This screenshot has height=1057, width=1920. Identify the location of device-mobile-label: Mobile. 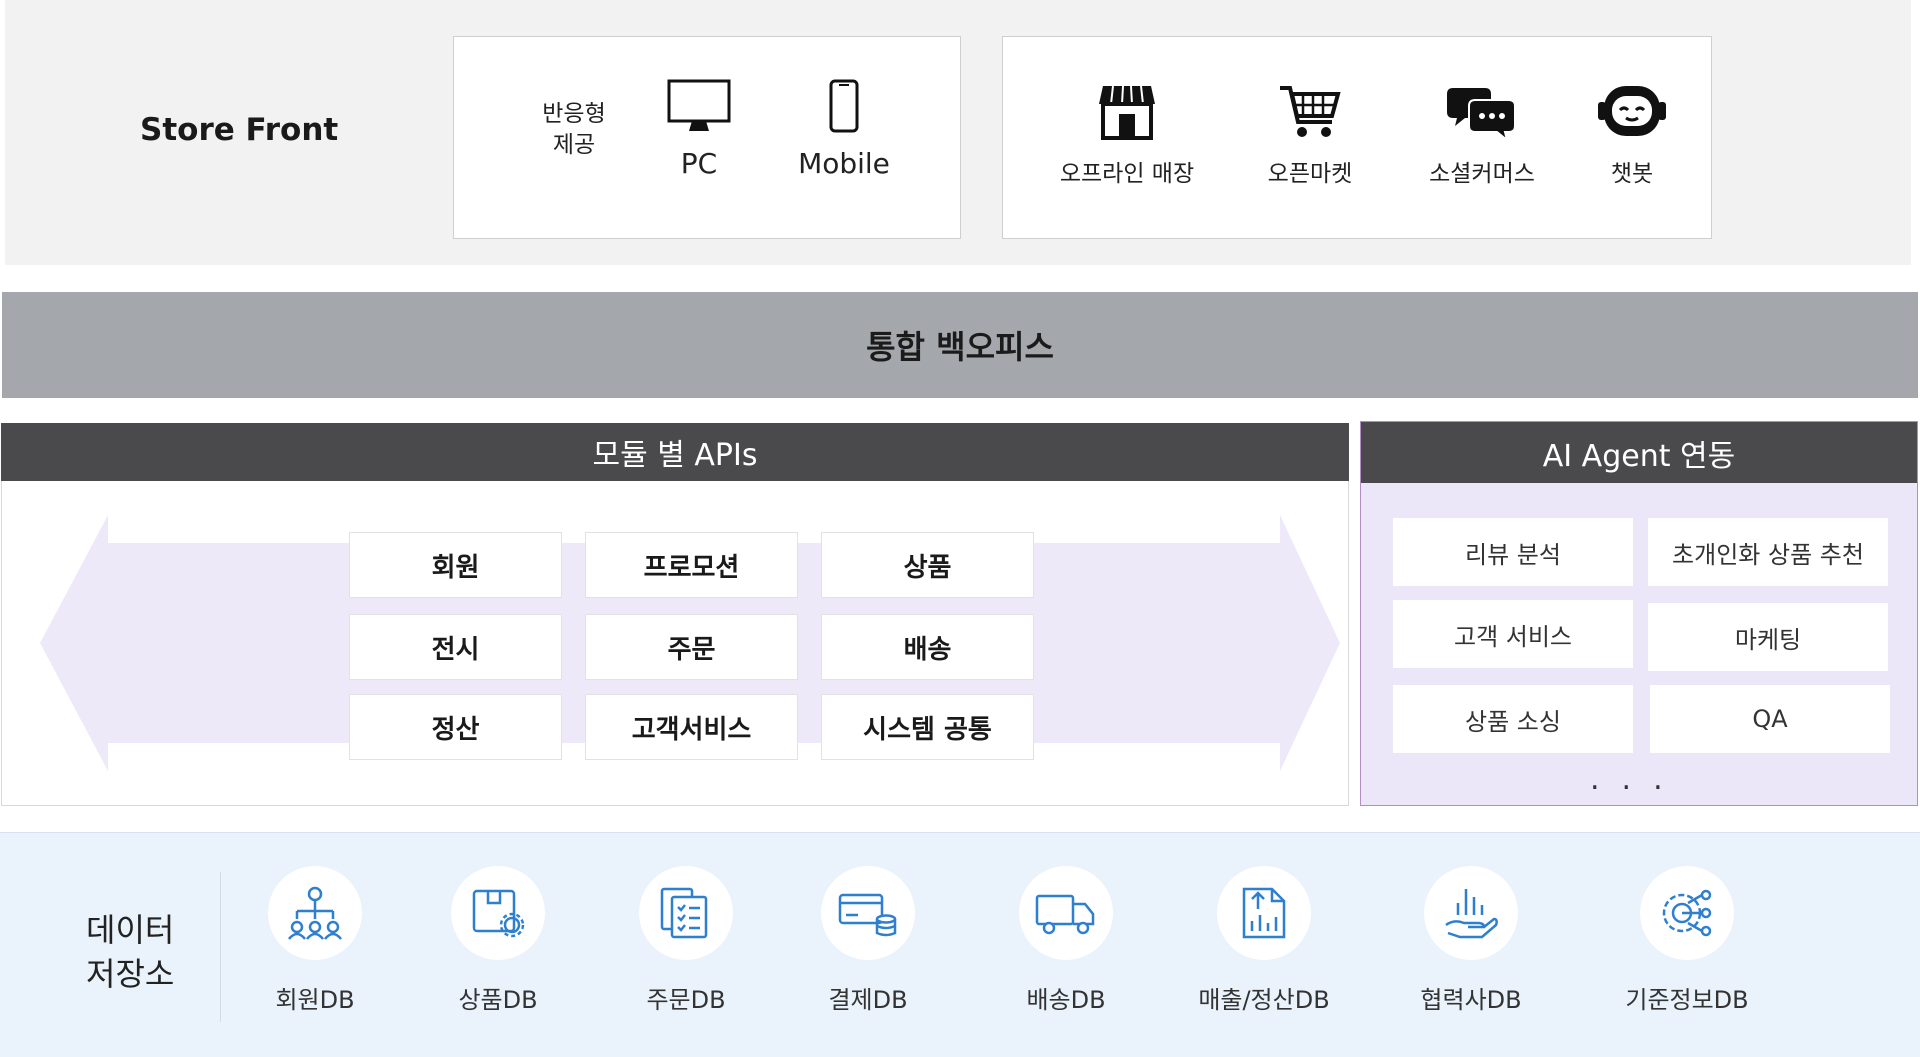
(844, 163).